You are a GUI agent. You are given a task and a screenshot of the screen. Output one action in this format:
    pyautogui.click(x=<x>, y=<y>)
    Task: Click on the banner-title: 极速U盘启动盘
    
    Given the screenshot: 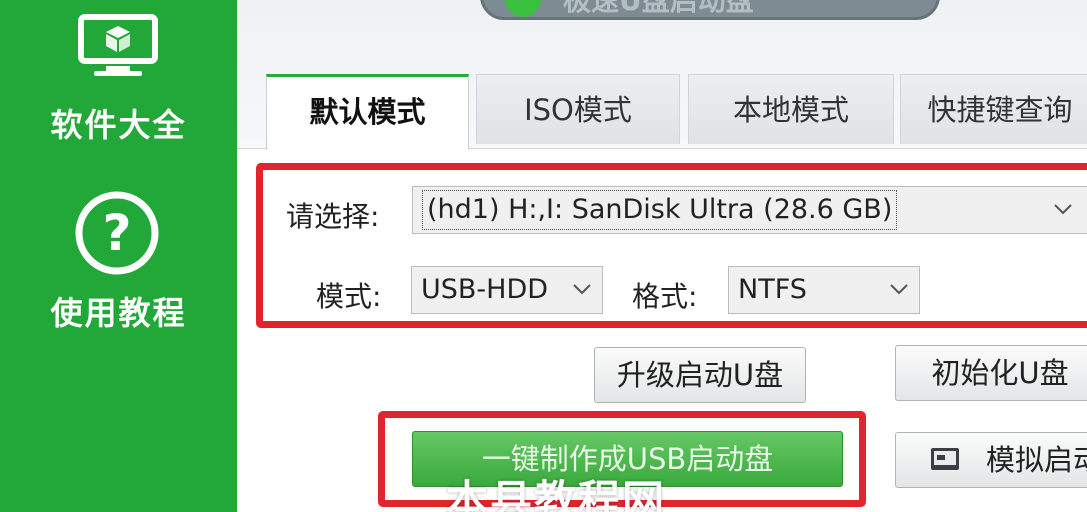 What is the action you would take?
    pyautogui.click(x=658, y=8)
    